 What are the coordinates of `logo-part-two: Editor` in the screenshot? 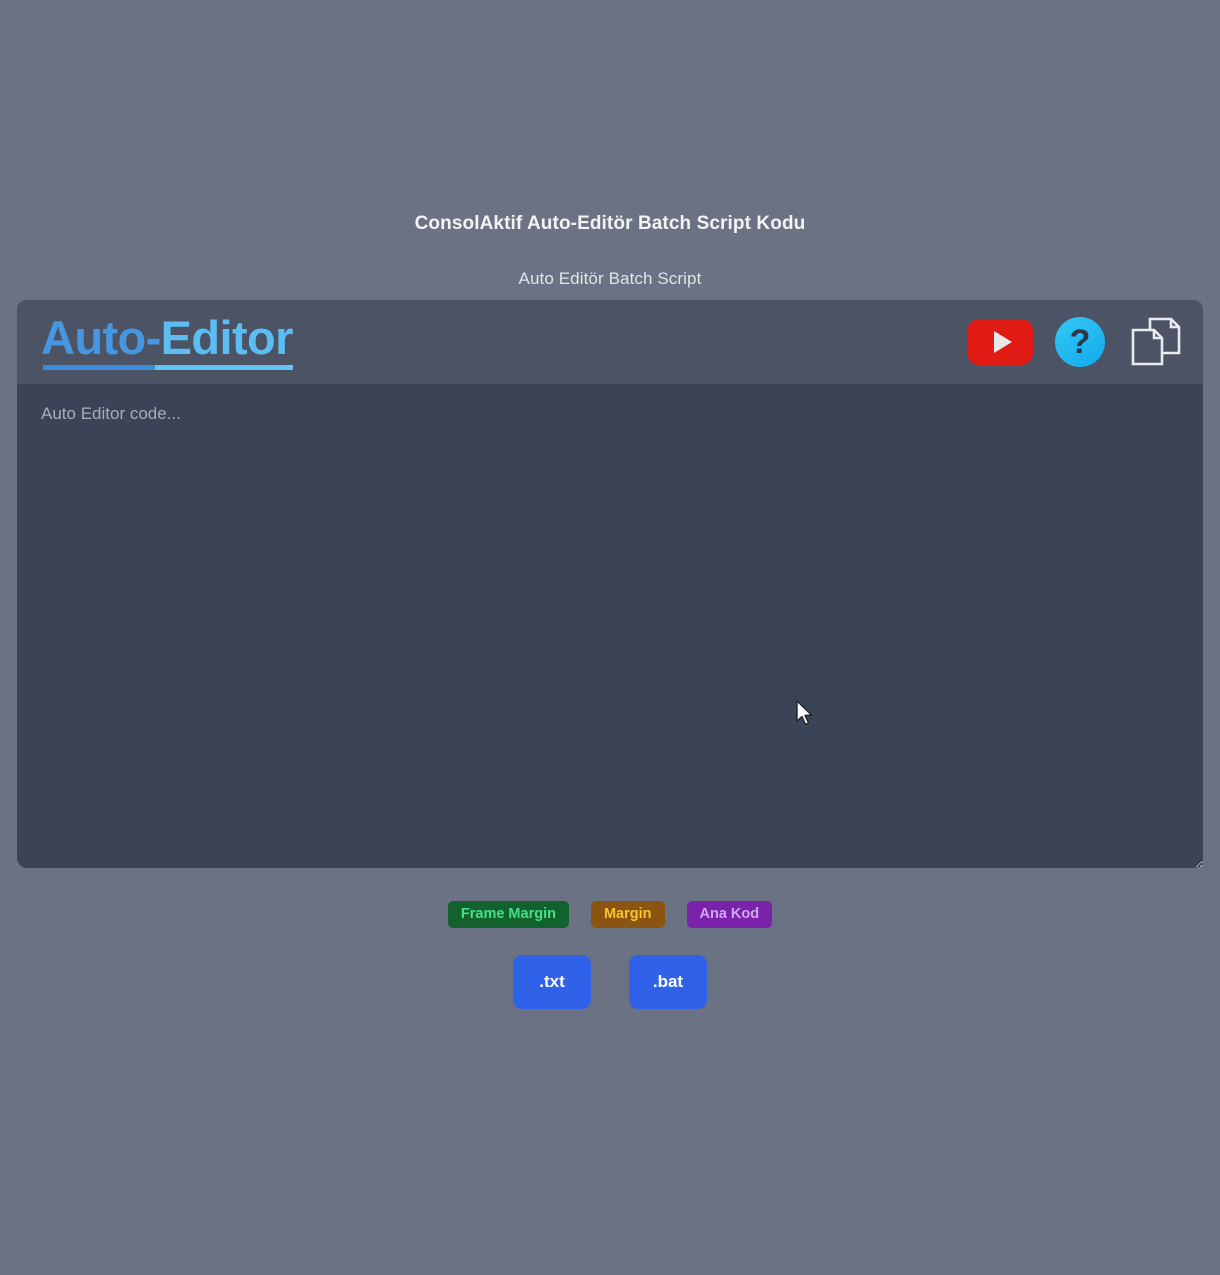 It's located at (227, 337).